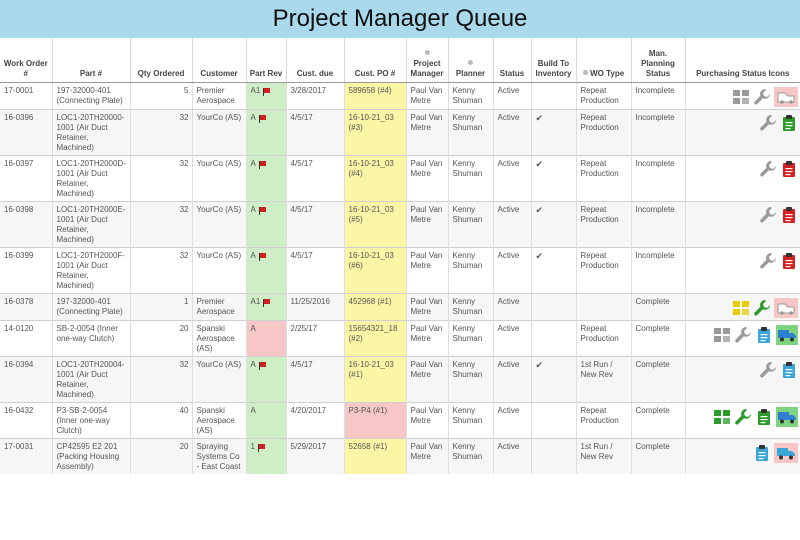  Describe the element at coordinates (160, 60) in the screenshot. I see `col-qty: Qty Ordered` at that location.